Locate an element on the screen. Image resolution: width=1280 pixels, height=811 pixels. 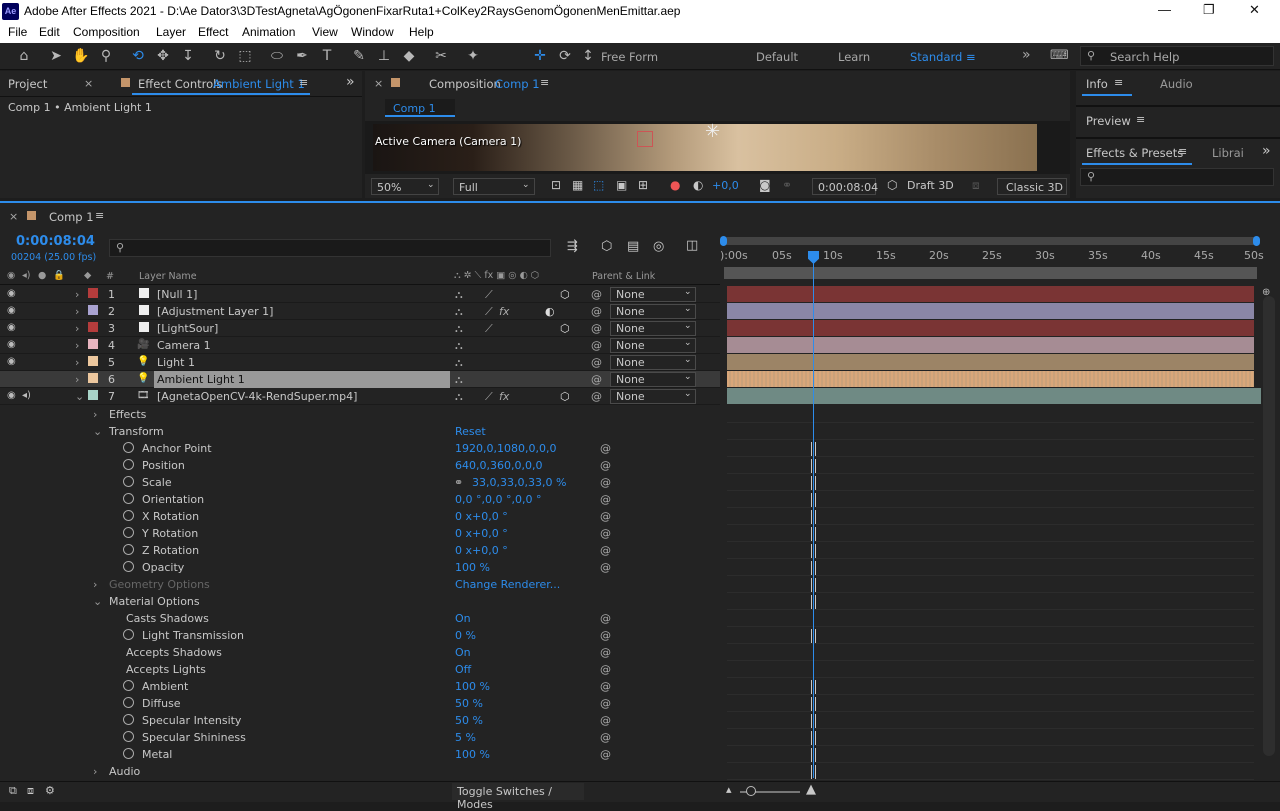
brush-tool-icon: ✎ is located at coordinates (359, 56).